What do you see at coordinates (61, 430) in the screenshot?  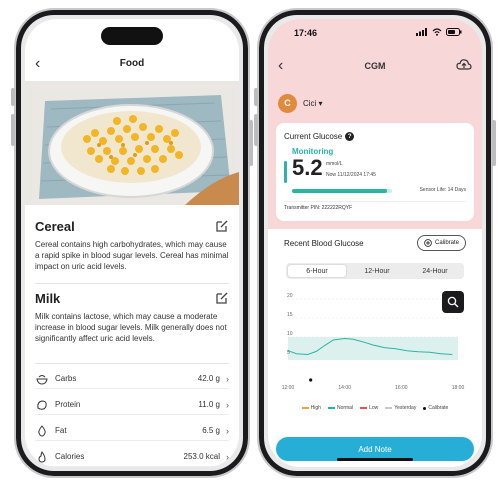 I see `nutrition-label: Fat` at bounding box center [61, 430].